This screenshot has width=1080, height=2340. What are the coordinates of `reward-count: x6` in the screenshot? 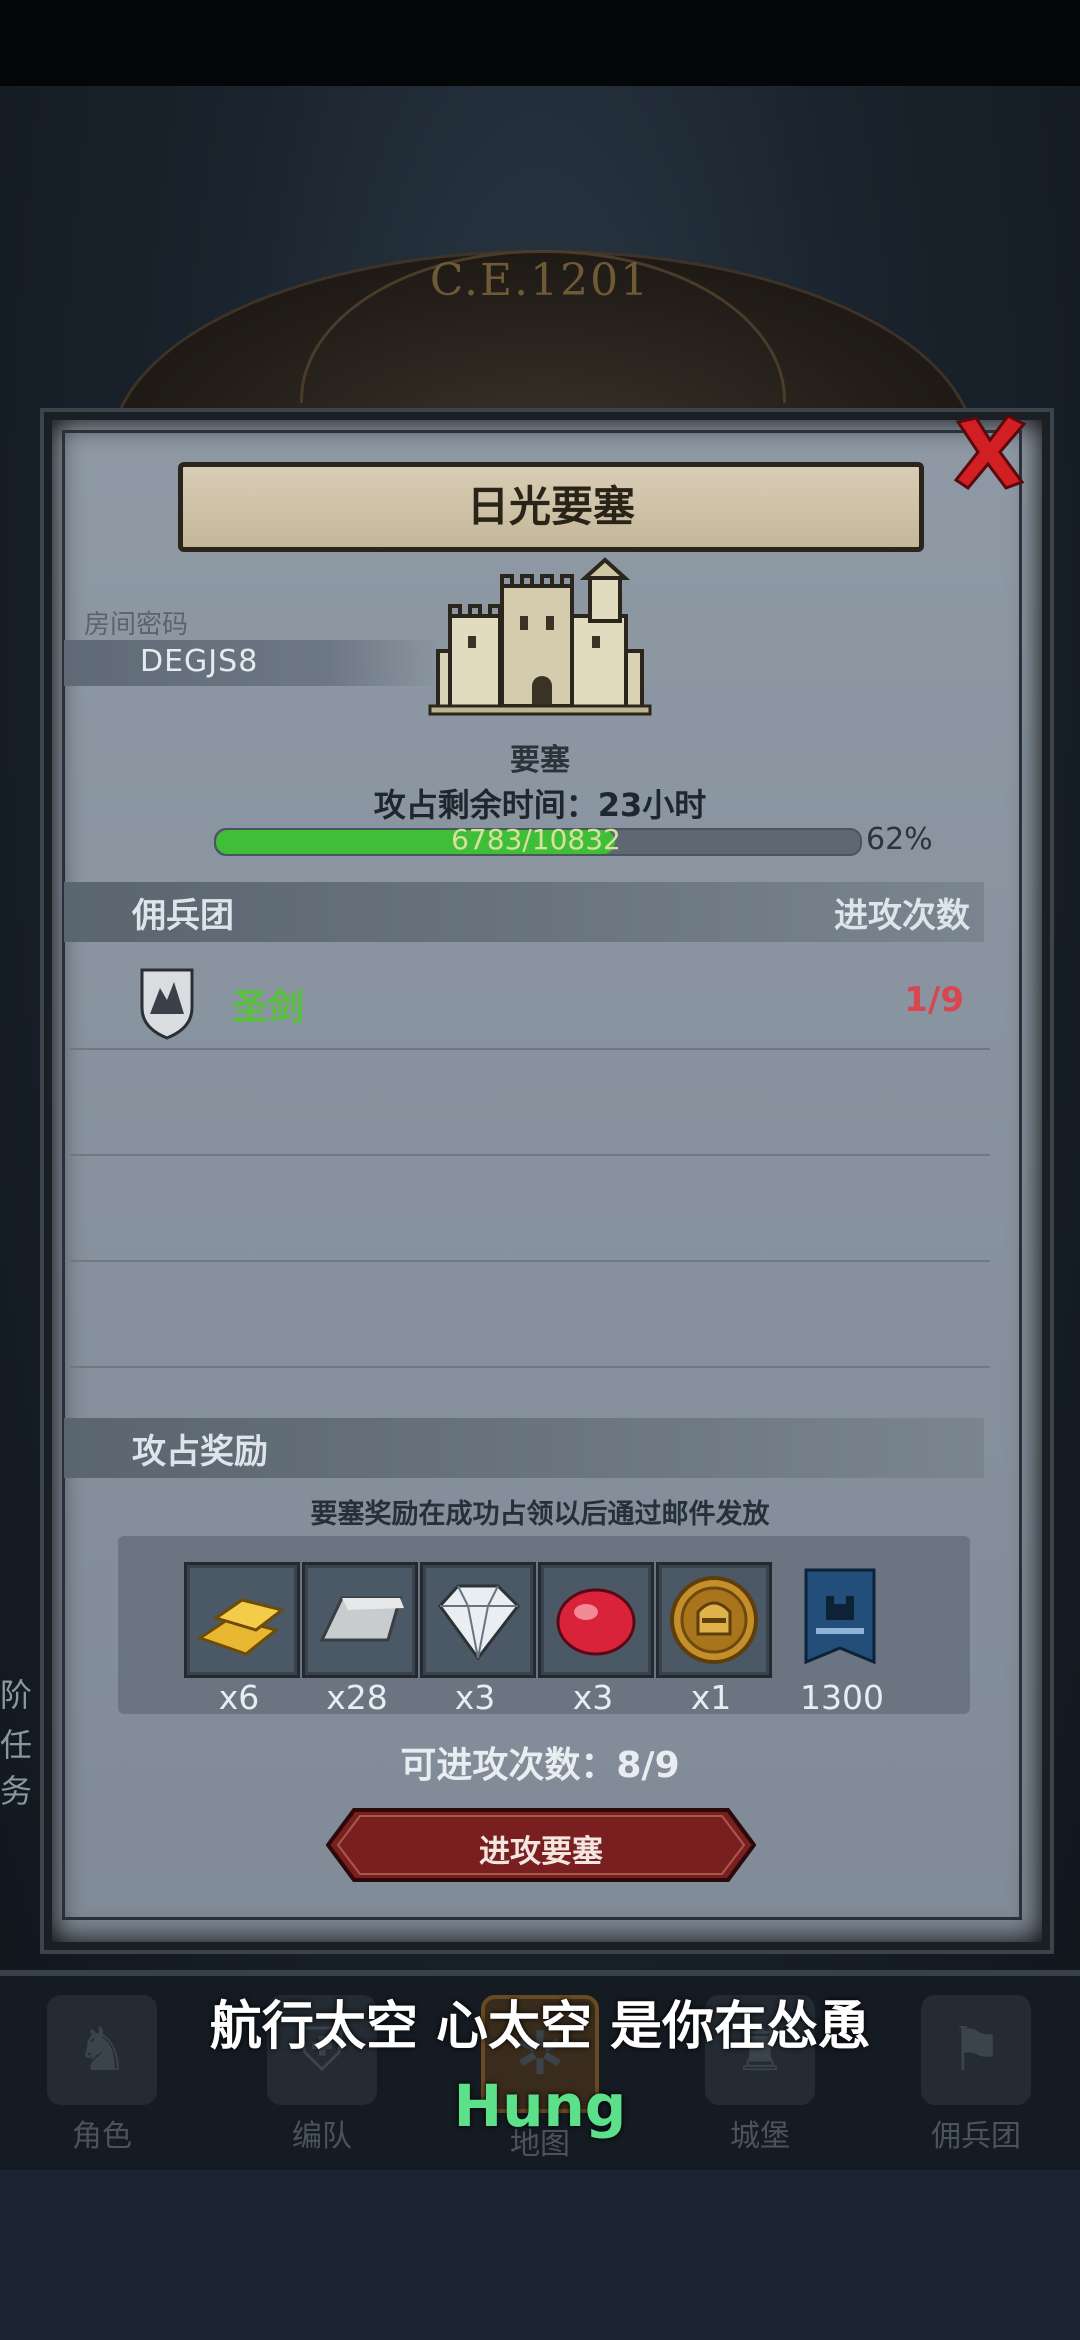 It's located at (239, 1697).